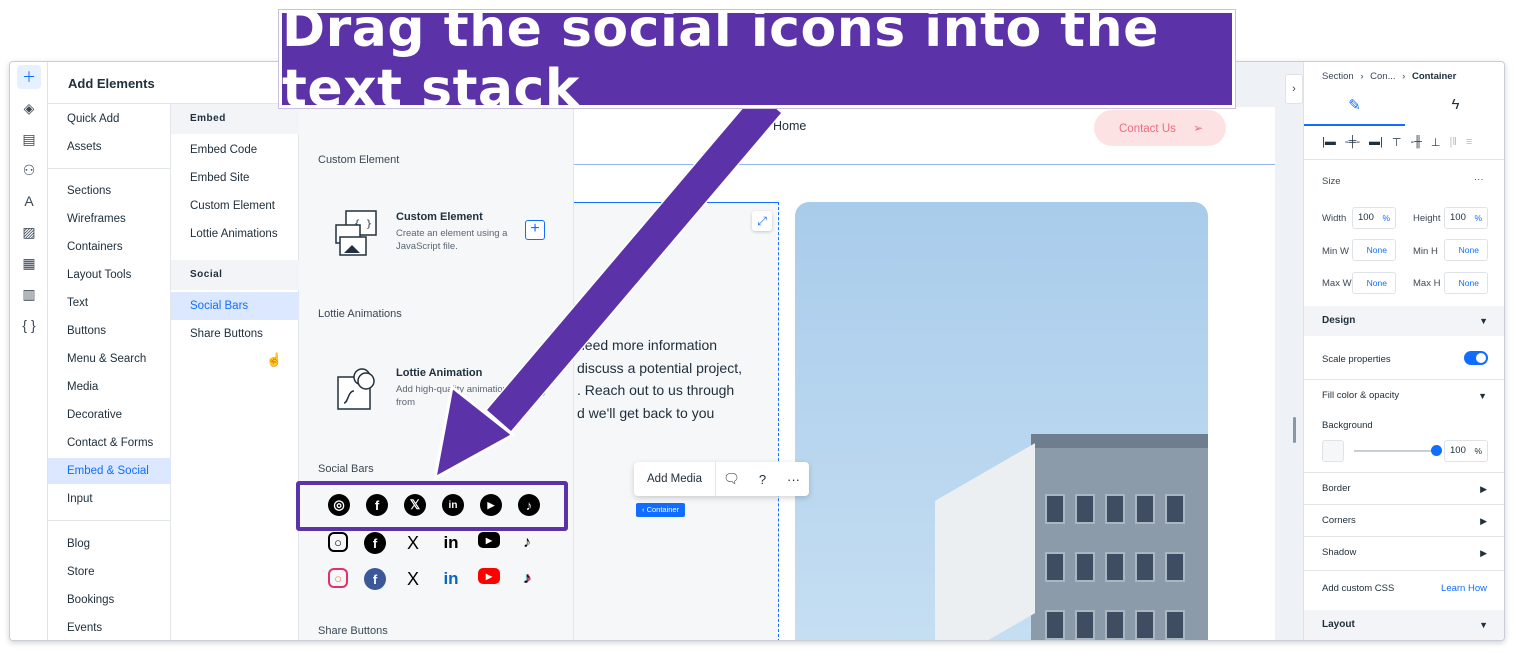 The image size is (1514, 653). What do you see at coordinates (1466, 218) in the screenshot?
I see `height-input: 100%` at bounding box center [1466, 218].